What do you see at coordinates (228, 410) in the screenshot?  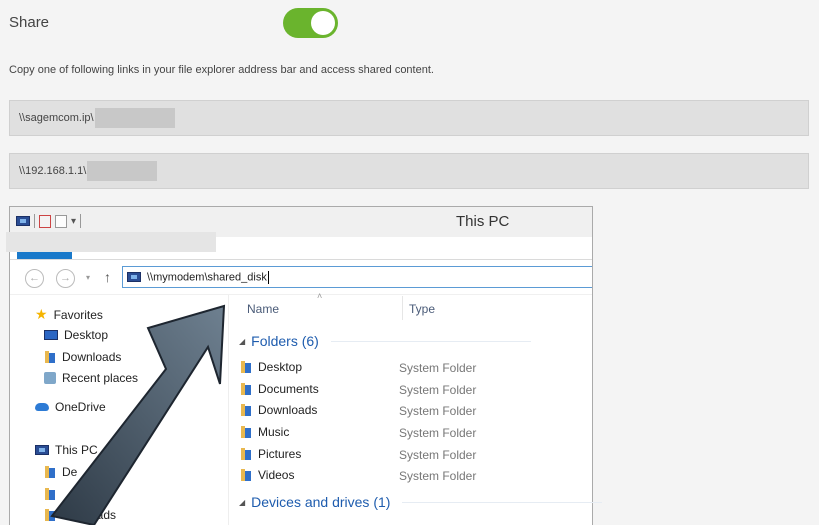 I see `pane-divider` at bounding box center [228, 410].